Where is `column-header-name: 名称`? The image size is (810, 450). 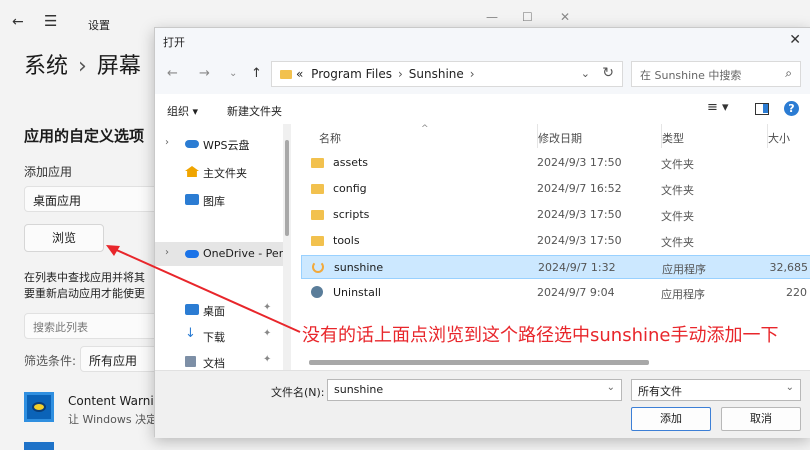 column-header-name: 名称 is located at coordinates (330, 136).